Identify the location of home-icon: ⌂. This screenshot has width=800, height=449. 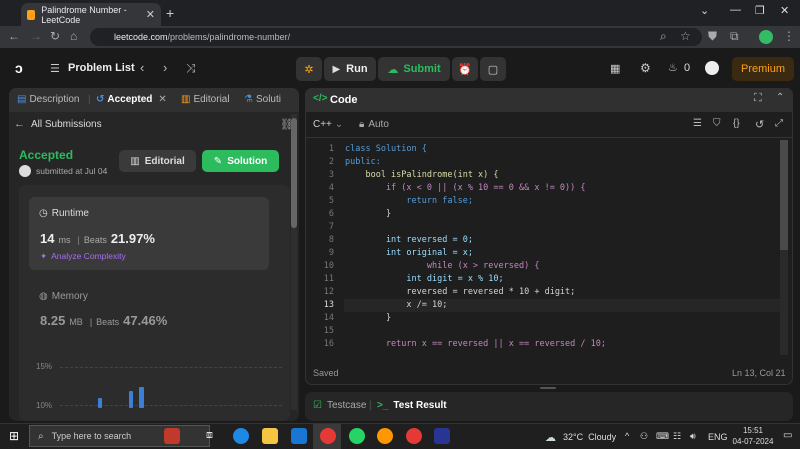
(73, 36).